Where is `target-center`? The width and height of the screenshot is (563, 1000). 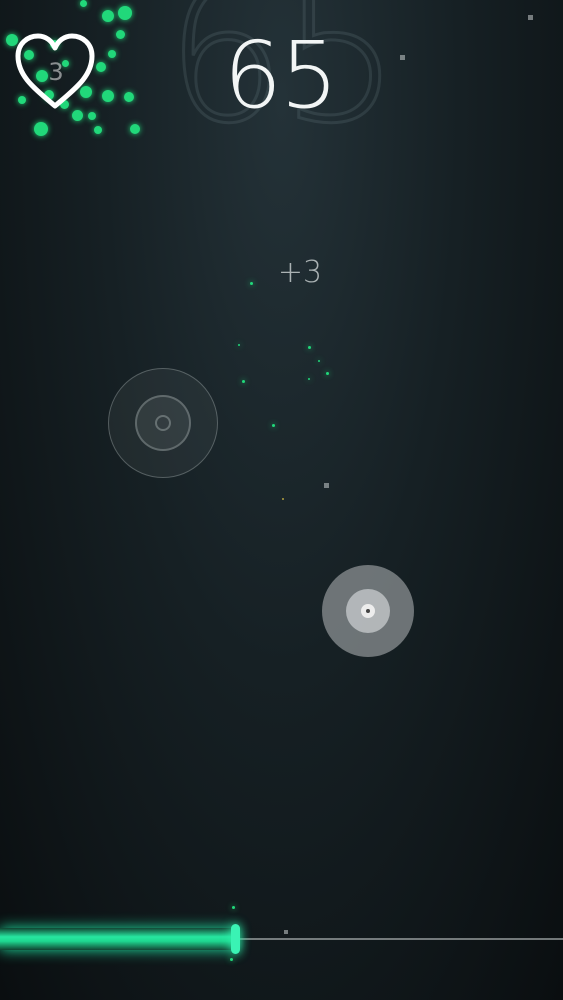
target-center is located at coordinates (163, 423).